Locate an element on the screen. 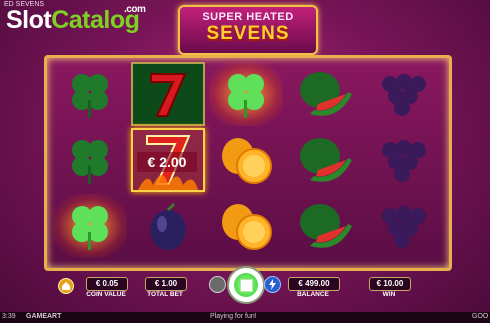 The width and height of the screenshot is (490, 323). lightning-icon is located at coordinates (272, 284).